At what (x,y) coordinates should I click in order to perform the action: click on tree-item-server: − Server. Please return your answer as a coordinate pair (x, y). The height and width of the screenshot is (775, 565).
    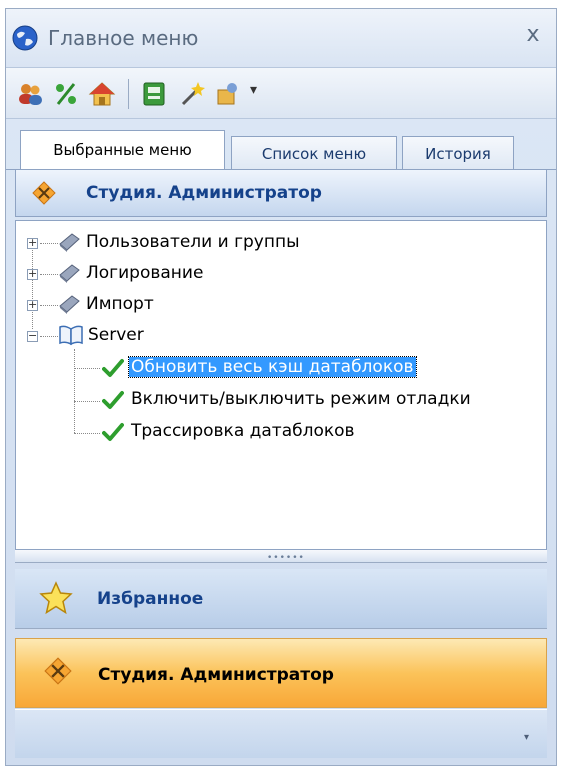
    Looking at the image, I should click on (276, 336).